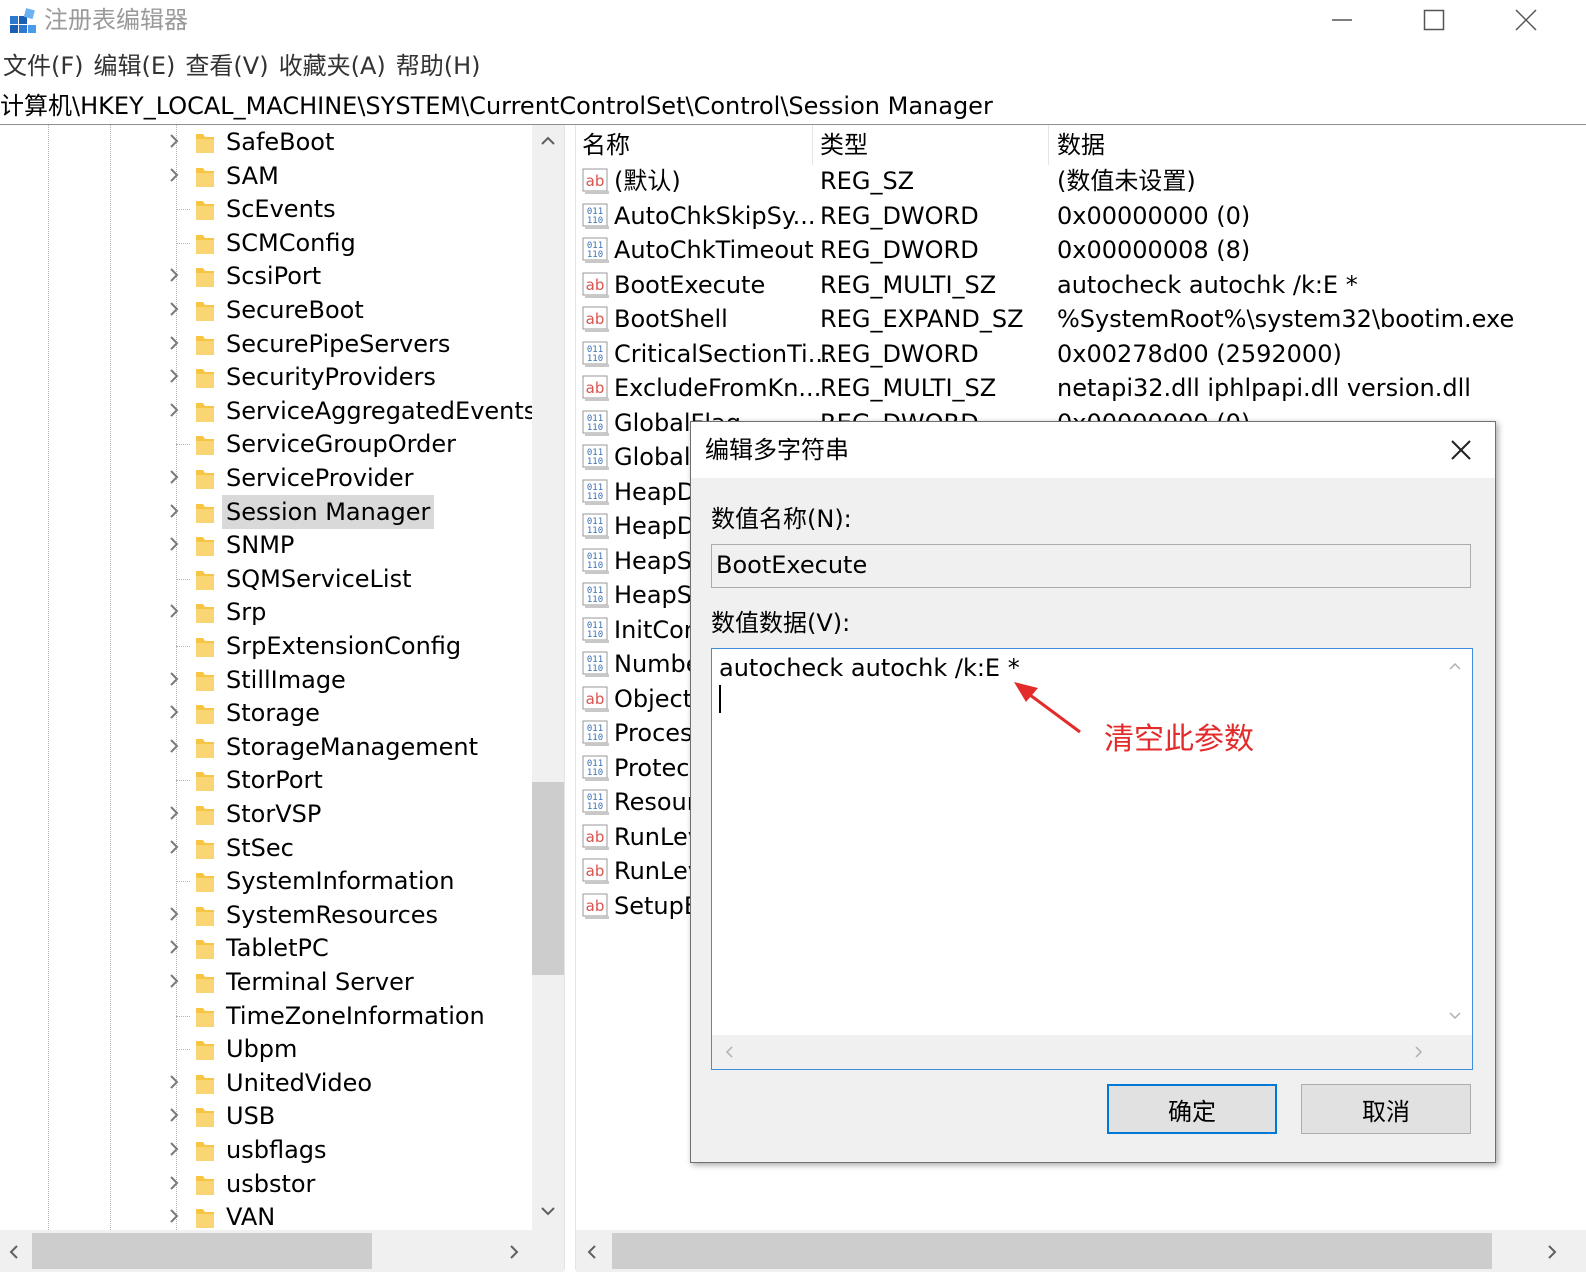 Image resolution: width=1586 pixels, height=1272 pixels. Describe the element at coordinates (548, 878) in the screenshot. I see `tree-vertical-scroll-thumb` at that location.